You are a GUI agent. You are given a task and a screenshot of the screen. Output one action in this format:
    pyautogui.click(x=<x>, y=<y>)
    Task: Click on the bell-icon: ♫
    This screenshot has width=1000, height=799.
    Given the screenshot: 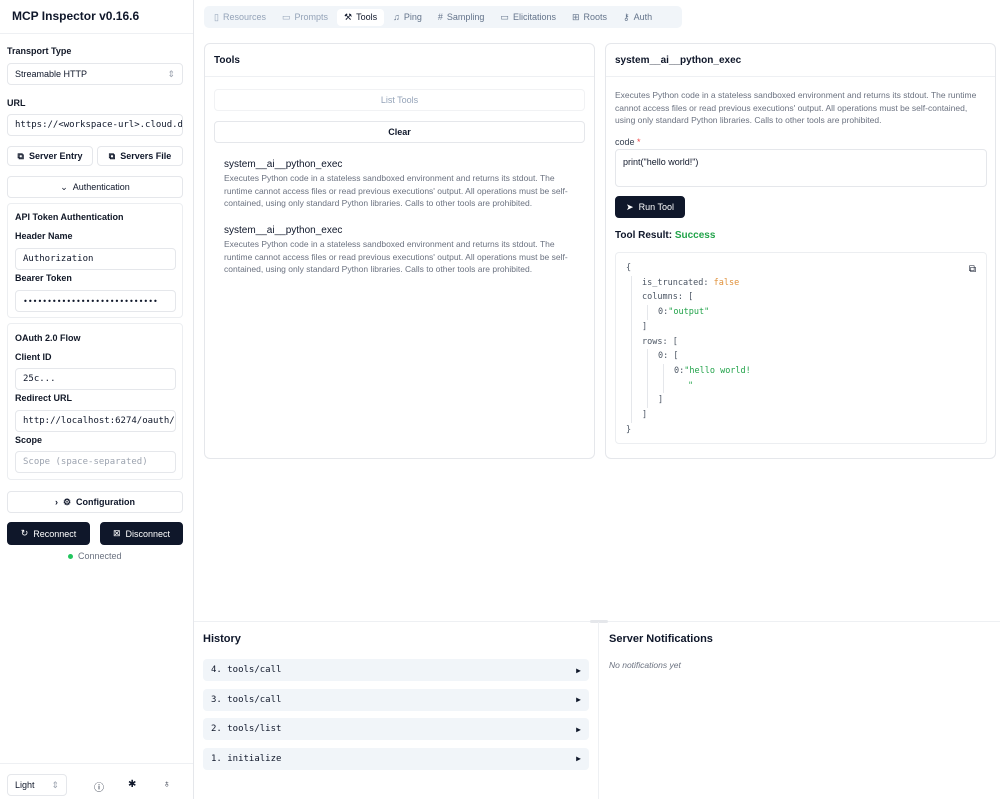 What is the action you would take?
    pyautogui.click(x=396, y=17)
    